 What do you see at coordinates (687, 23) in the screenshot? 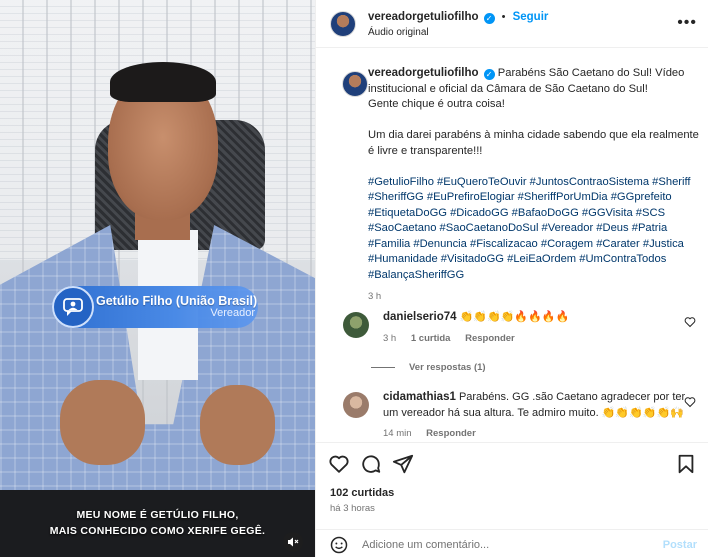
I see `more-horizontal-icon: •••` at bounding box center [687, 23].